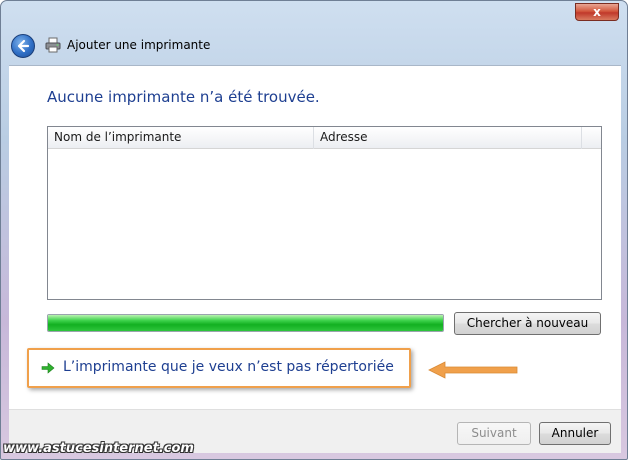 Image resolution: width=628 pixels, height=460 pixels. Describe the element at coordinates (448, 138) in the screenshot. I see `column-header-address: Adresse` at that location.